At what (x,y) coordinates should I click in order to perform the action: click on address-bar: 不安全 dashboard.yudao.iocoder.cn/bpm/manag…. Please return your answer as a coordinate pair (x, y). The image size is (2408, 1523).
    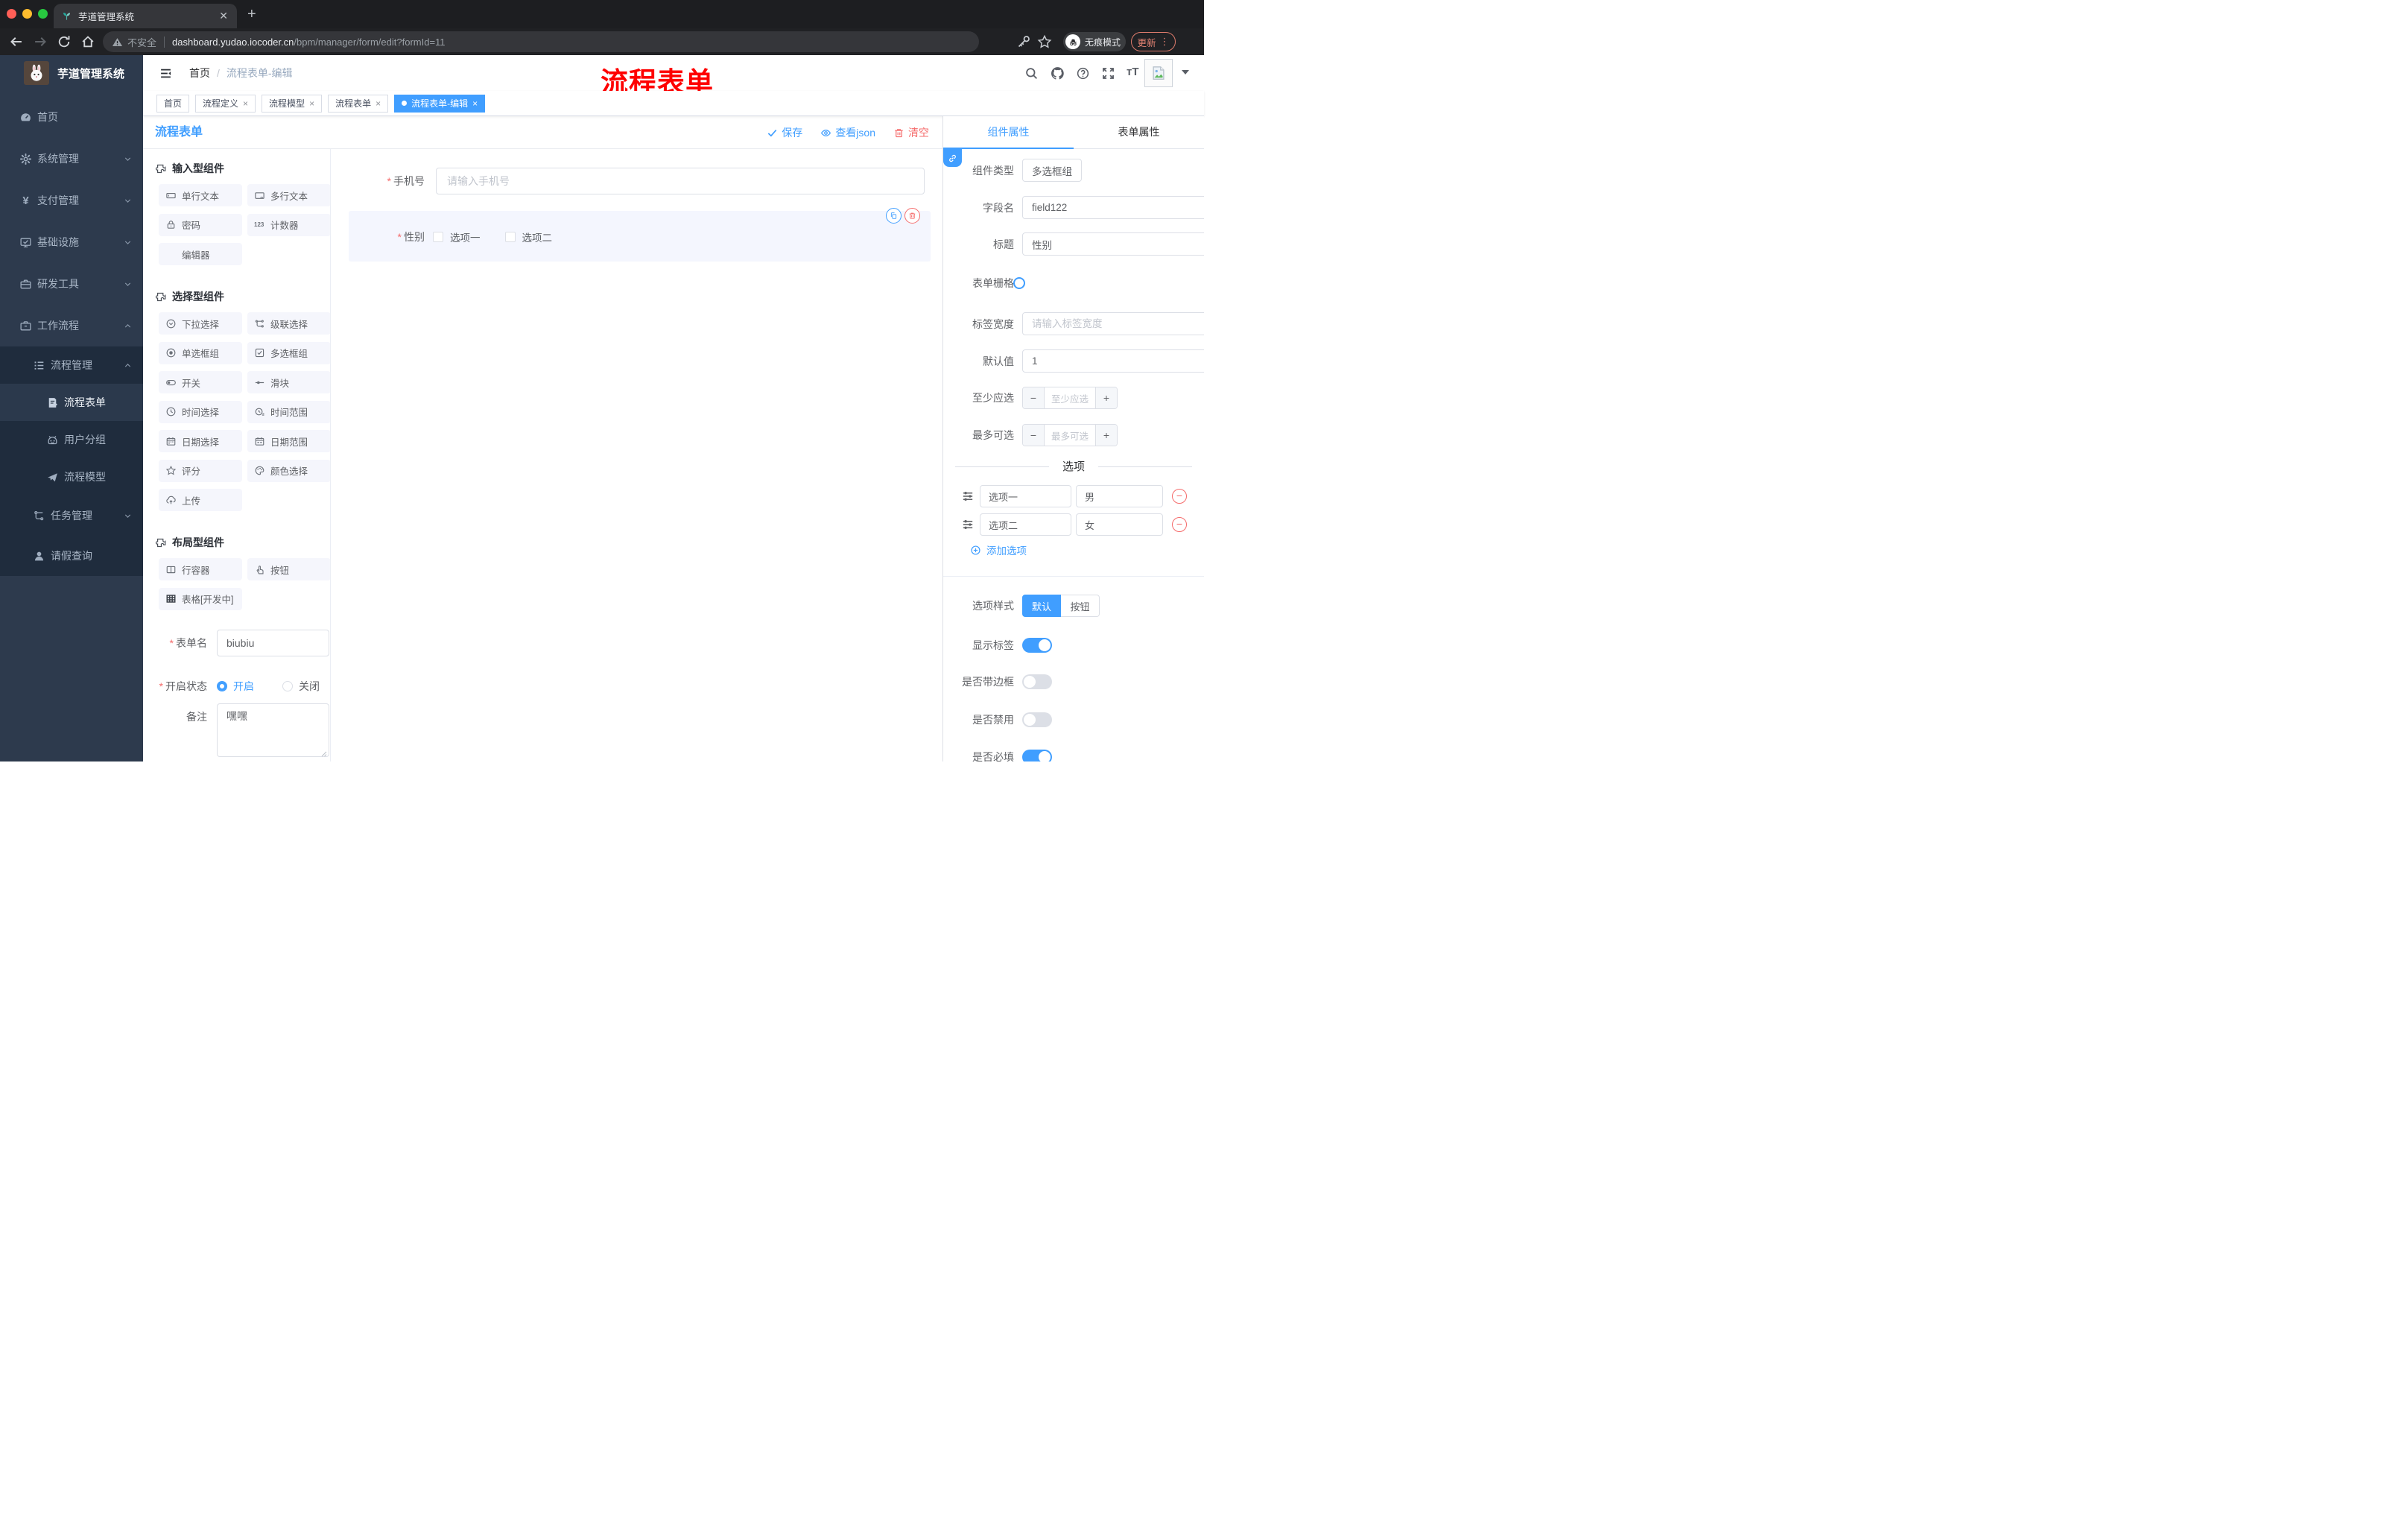
    Looking at the image, I should click on (541, 41).